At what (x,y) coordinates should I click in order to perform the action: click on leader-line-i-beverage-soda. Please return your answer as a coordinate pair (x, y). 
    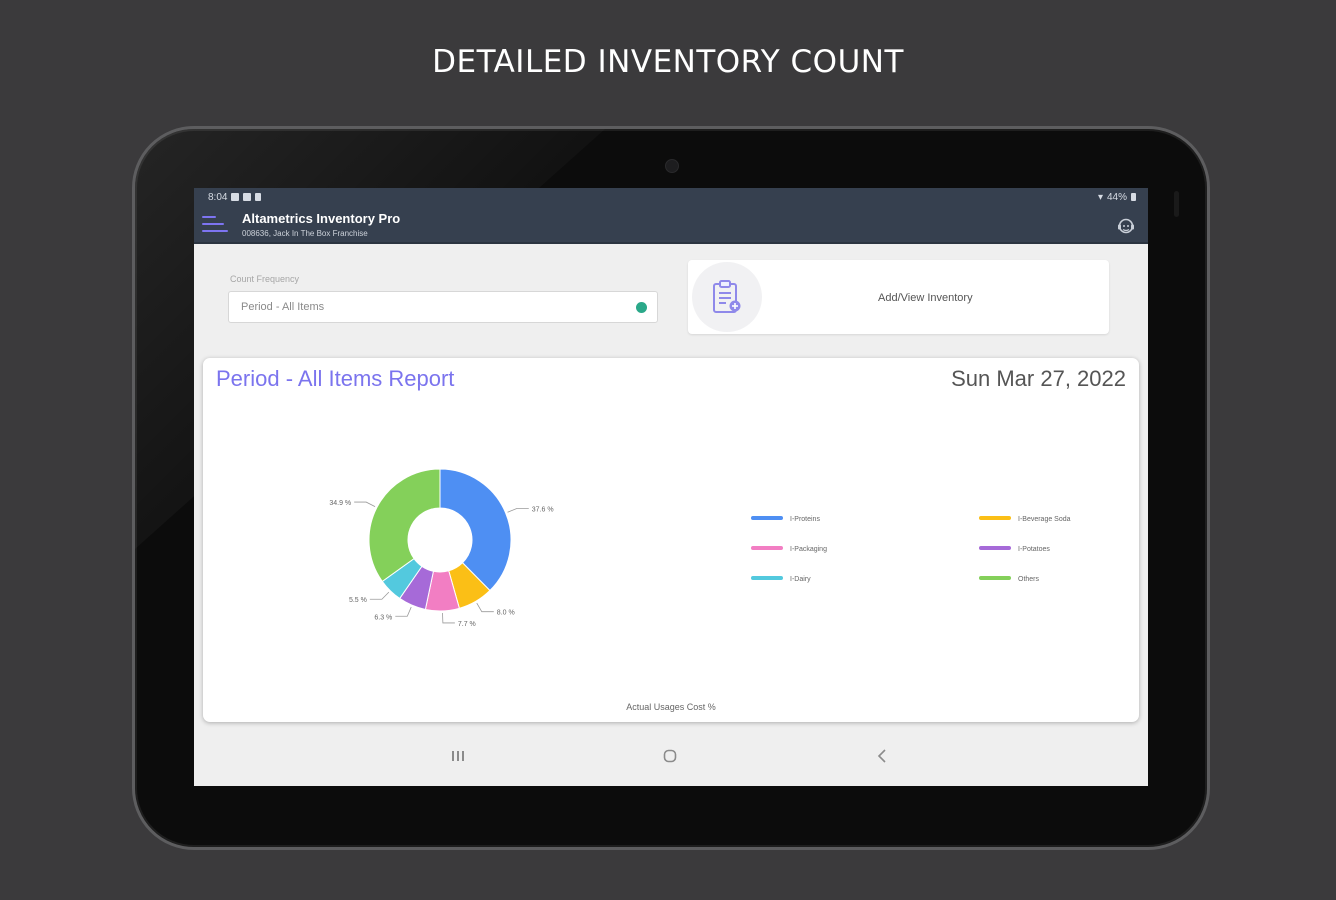
    Looking at the image, I should click on (485, 607).